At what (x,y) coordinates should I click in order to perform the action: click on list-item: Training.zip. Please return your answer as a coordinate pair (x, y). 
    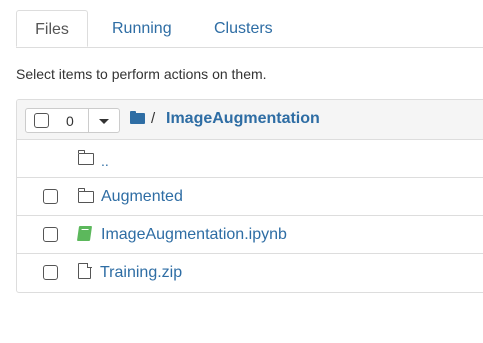
    Looking at the image, I should click on (250, 273).